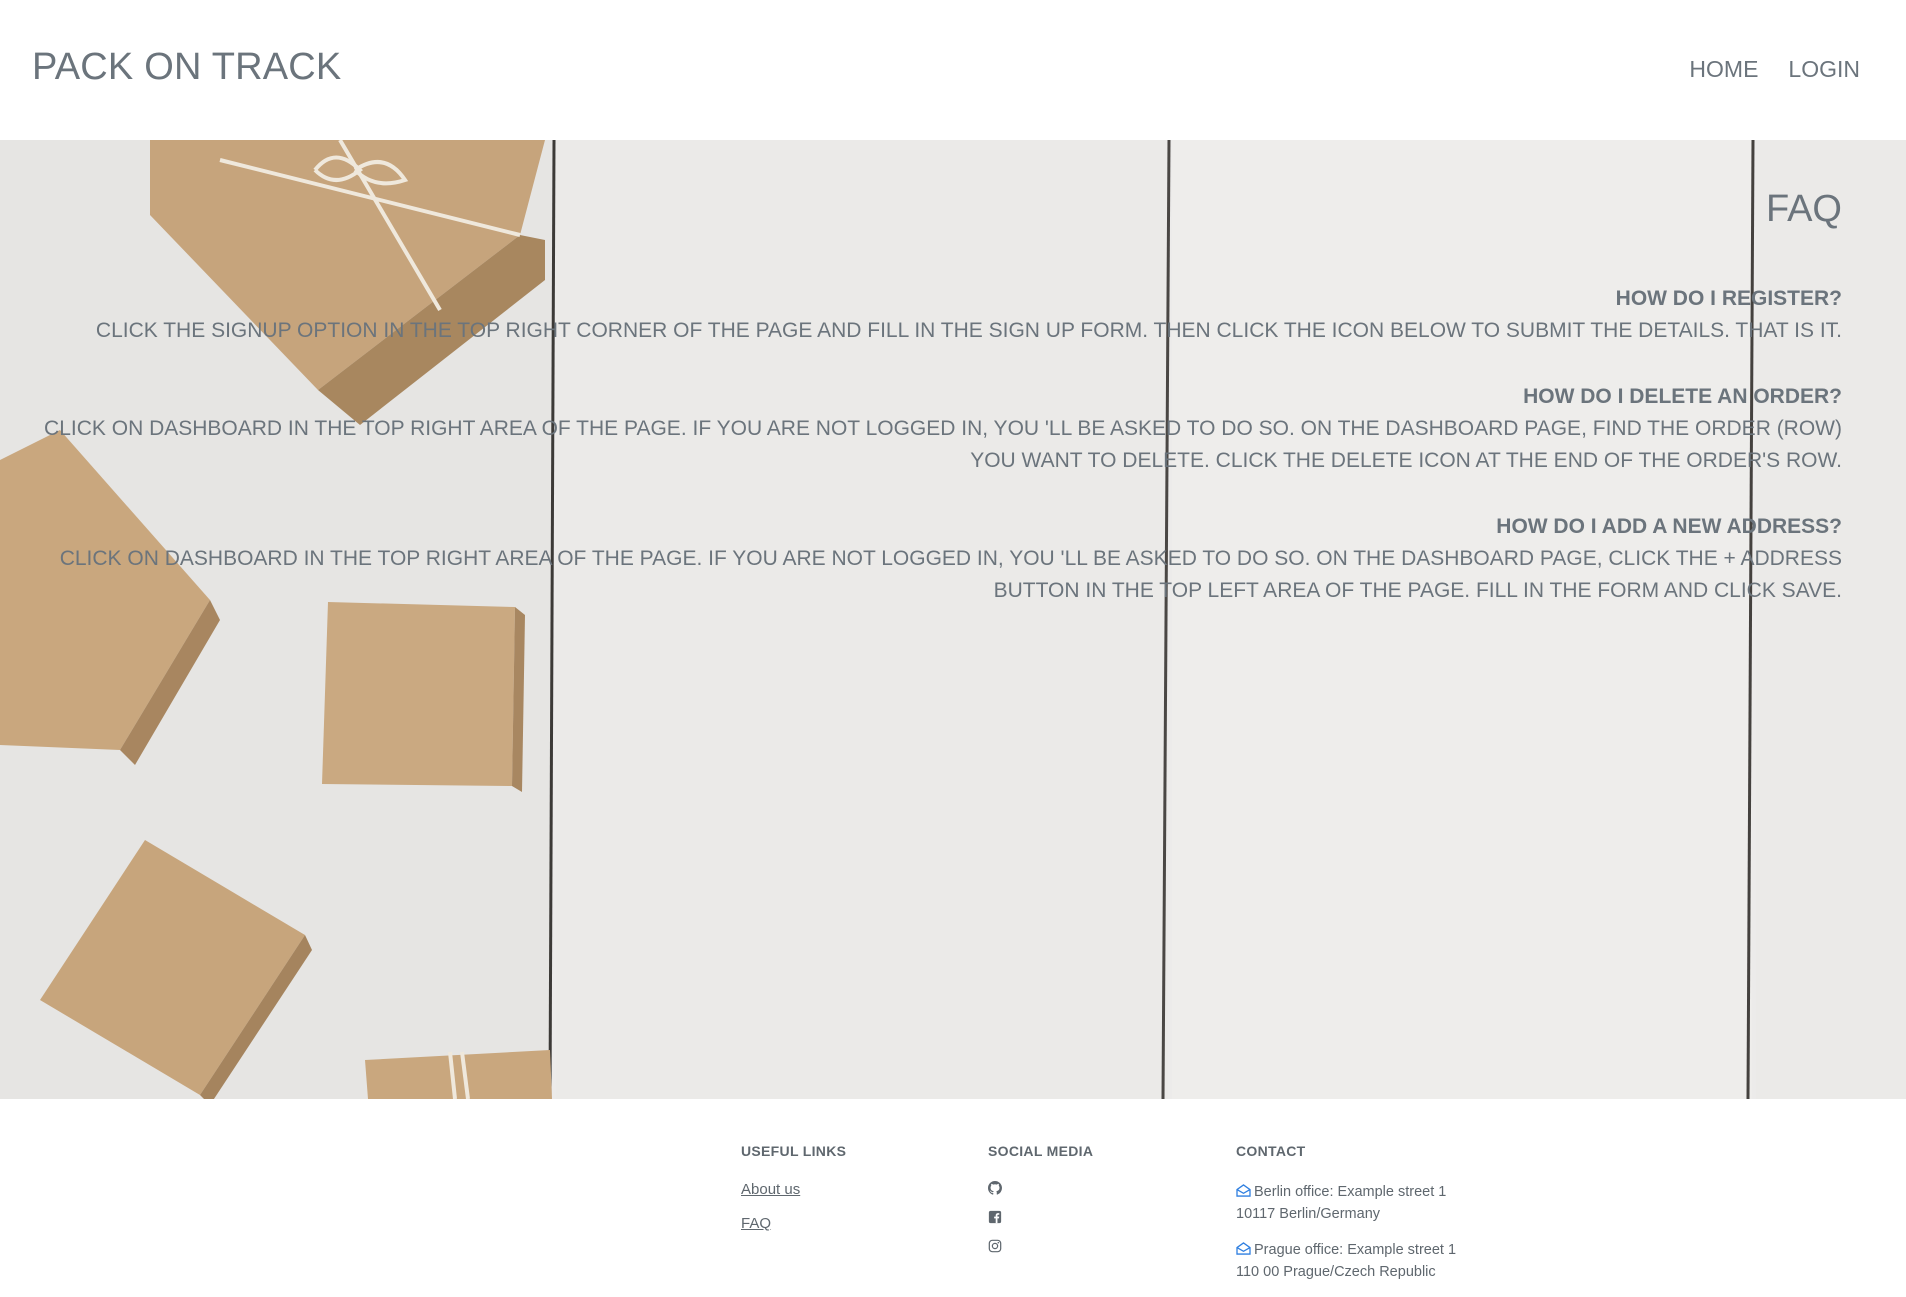 Image resolution: width=1906 pixels, height=1297 pixels. I want to click on useful-links-column: USEFUL LINKS About us FAQ, so click(793, 1196).